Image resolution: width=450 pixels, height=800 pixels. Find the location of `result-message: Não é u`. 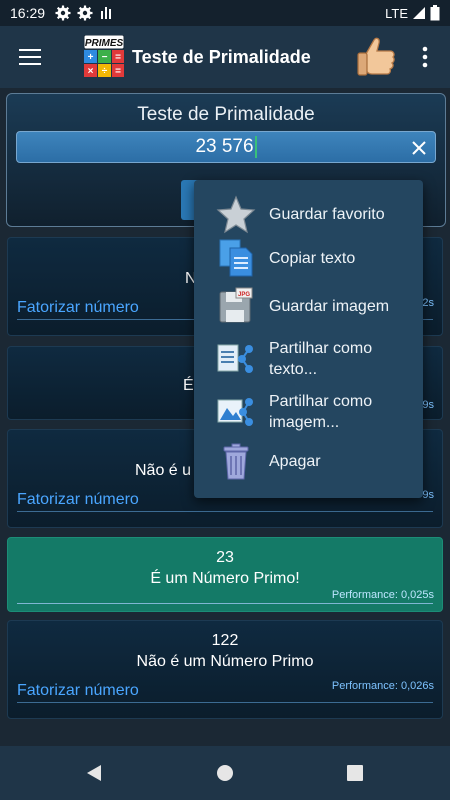

result-message: Não é u is located at coordinates (163, 470).